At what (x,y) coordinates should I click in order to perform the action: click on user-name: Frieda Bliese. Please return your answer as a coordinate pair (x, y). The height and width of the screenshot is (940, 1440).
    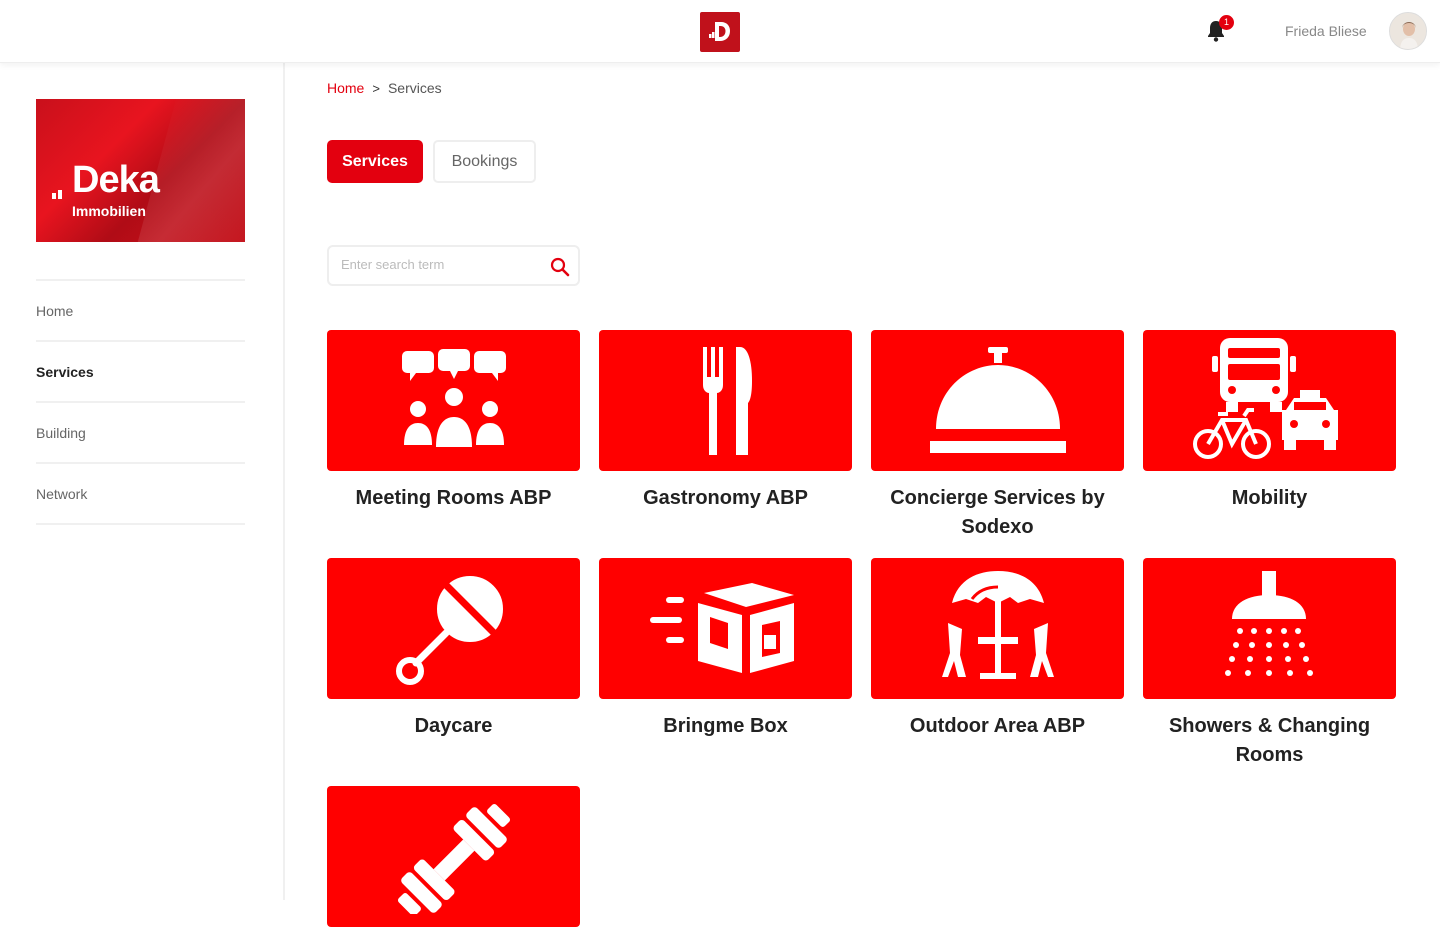
    Looking at the image, I should click on (1326, 31).